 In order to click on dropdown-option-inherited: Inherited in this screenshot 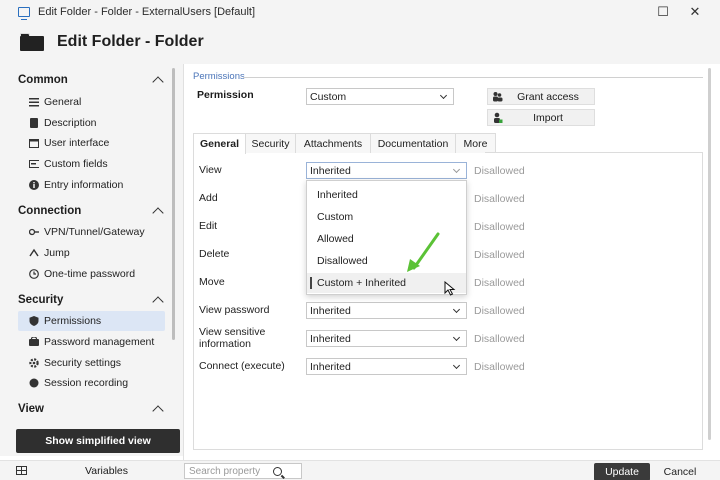, I will do `click(386, 195)`.